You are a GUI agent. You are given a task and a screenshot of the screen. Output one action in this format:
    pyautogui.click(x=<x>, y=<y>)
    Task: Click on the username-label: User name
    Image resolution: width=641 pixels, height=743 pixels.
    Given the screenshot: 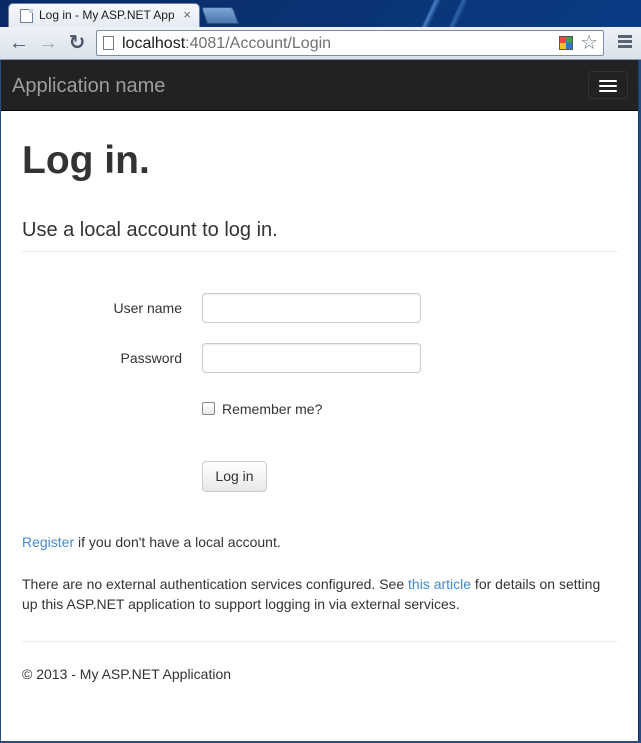 What is the action you would take?
    pyautogui.click(x=147, y=308)
    